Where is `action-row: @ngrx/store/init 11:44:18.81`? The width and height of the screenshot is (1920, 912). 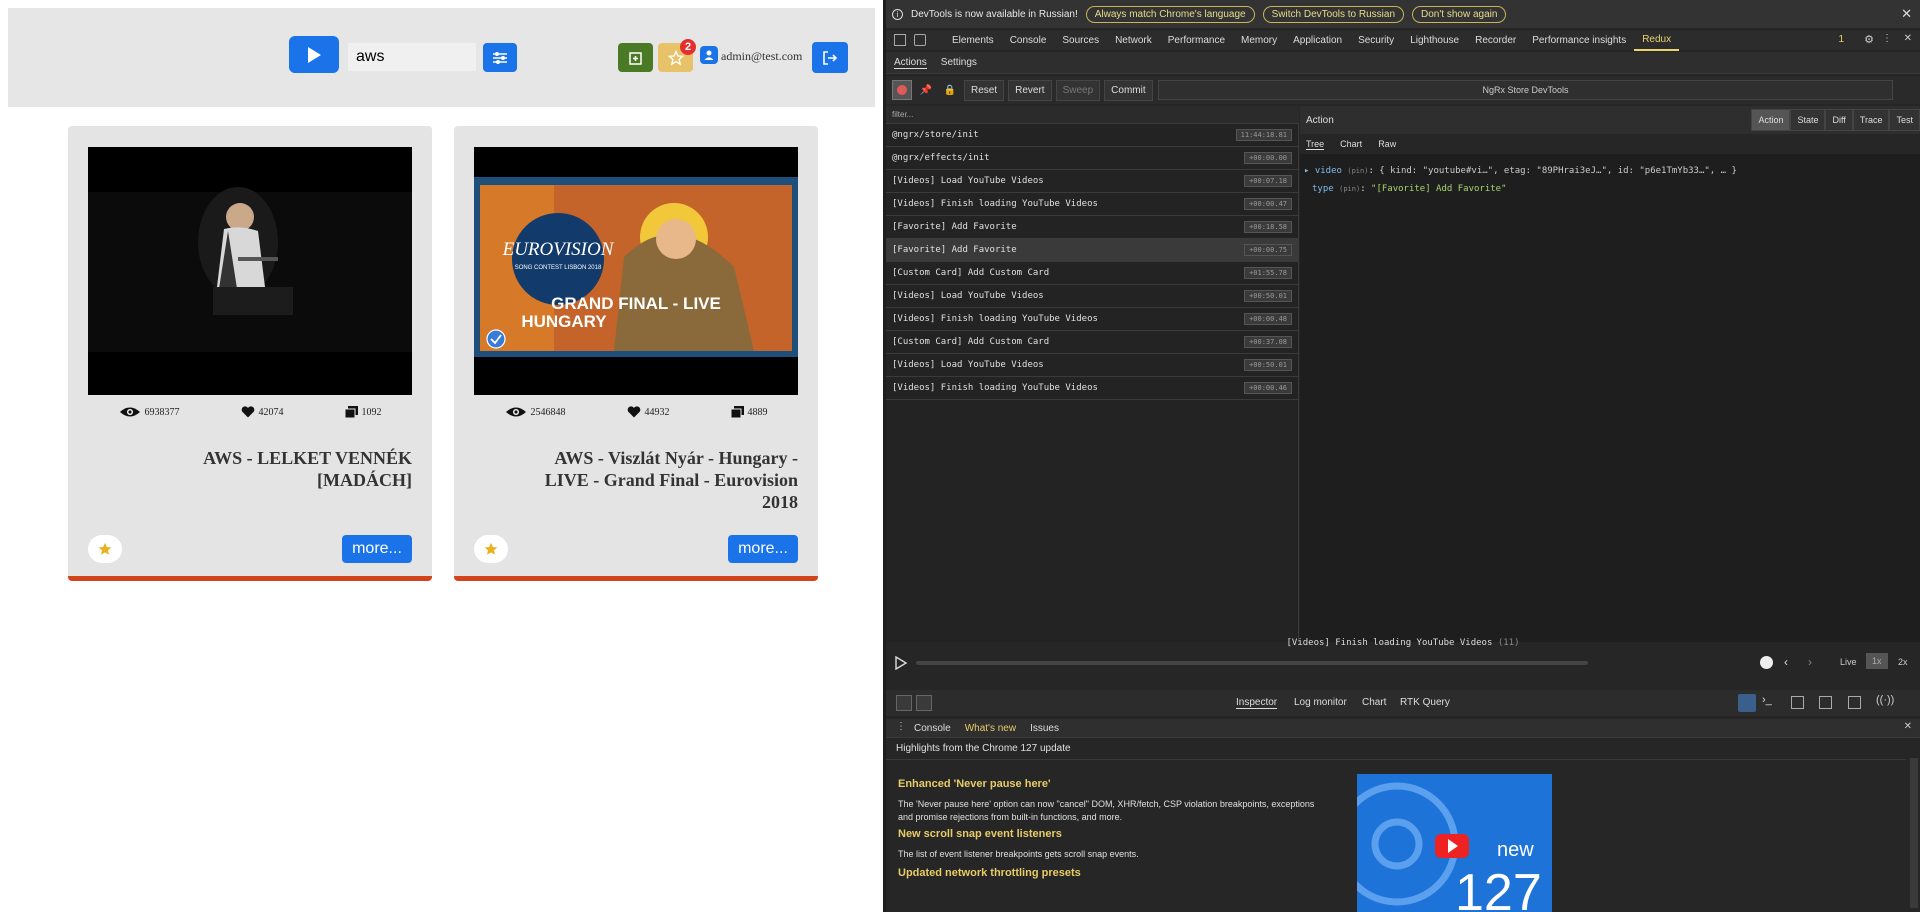 action-row: @ngrx/store/init 11:44:18.81 is located at coordinates (1092, 135).